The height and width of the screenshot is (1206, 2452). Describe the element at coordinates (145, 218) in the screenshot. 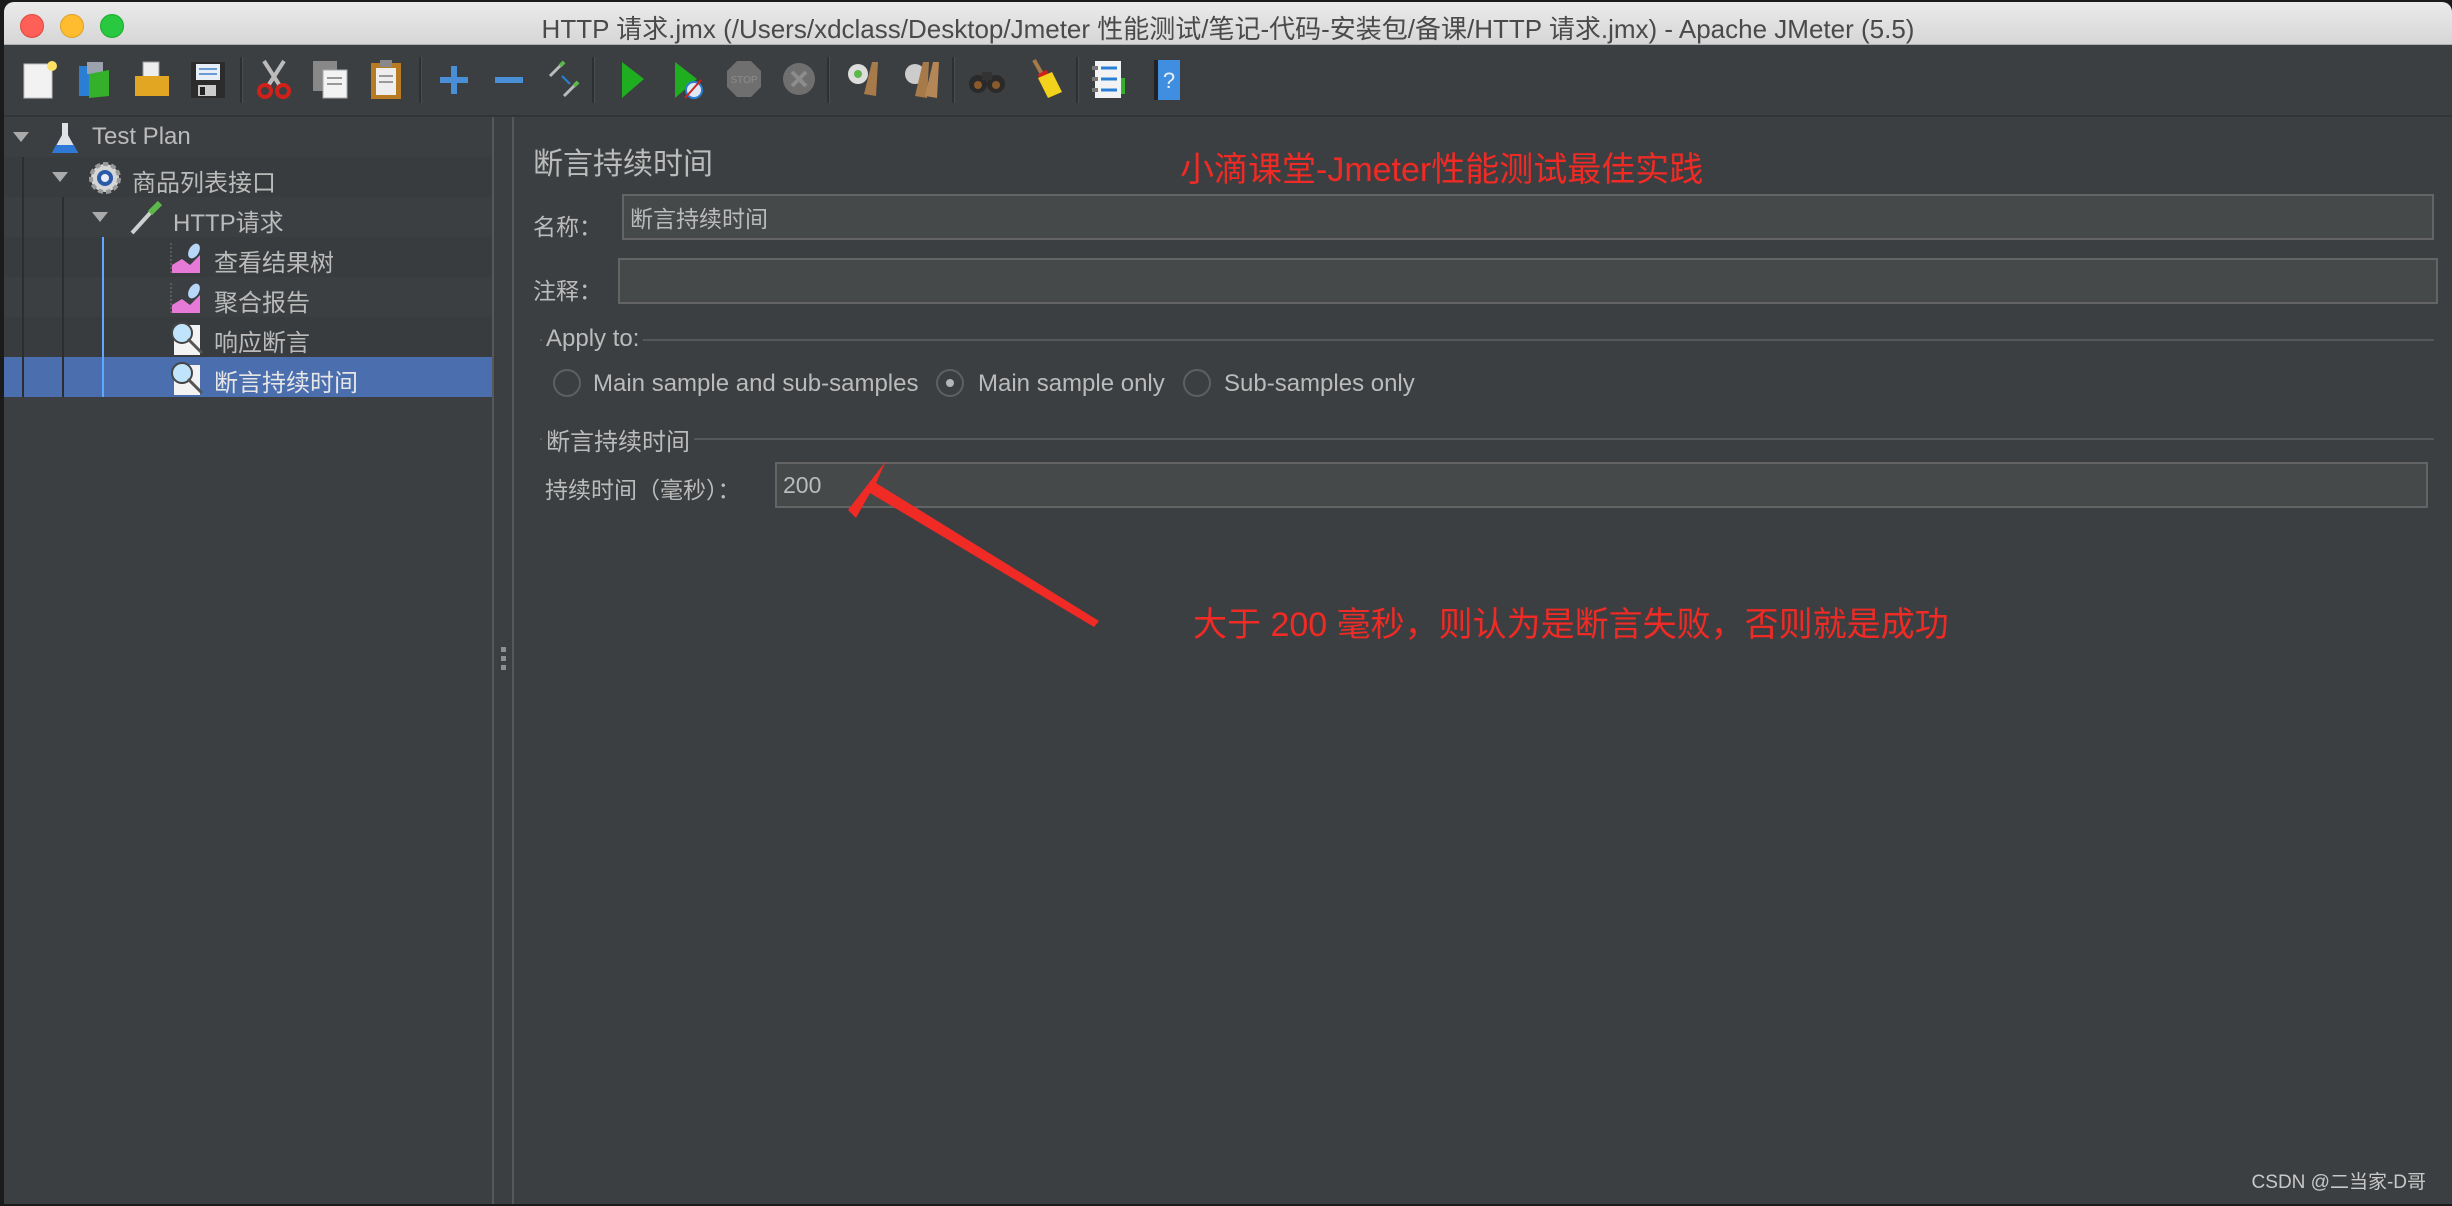

I see `sampler-pipette-icon` at that location.